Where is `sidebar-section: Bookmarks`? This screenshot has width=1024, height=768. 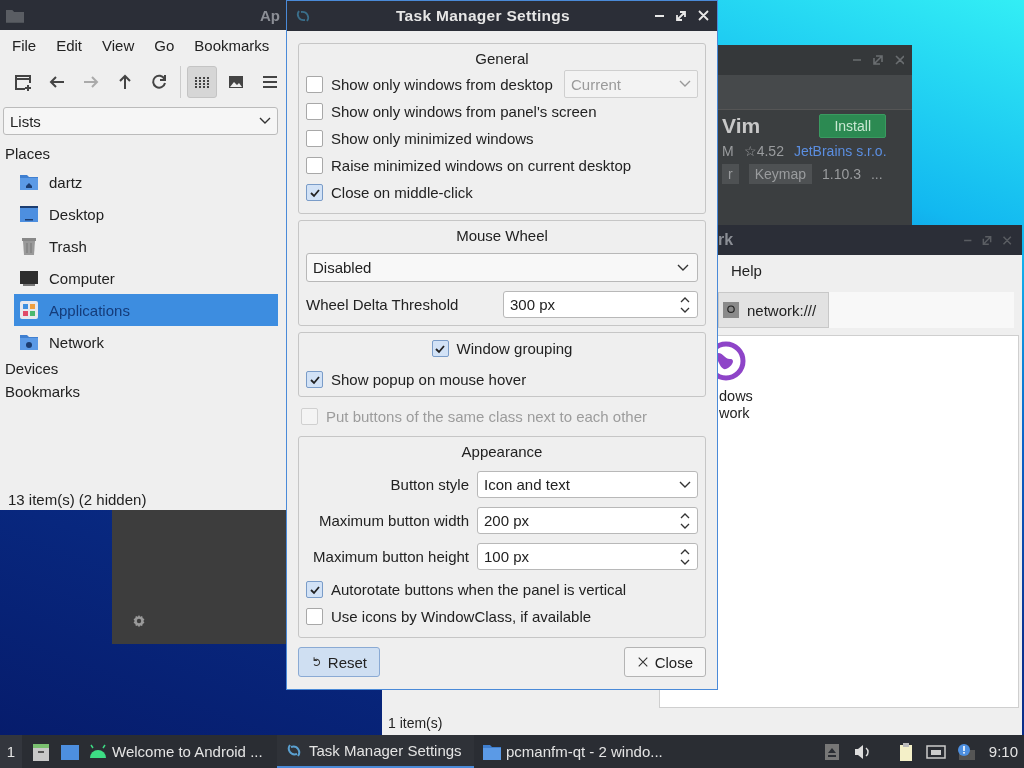
sidebar-section: Bookmarks is located at coordinates (43, 392).